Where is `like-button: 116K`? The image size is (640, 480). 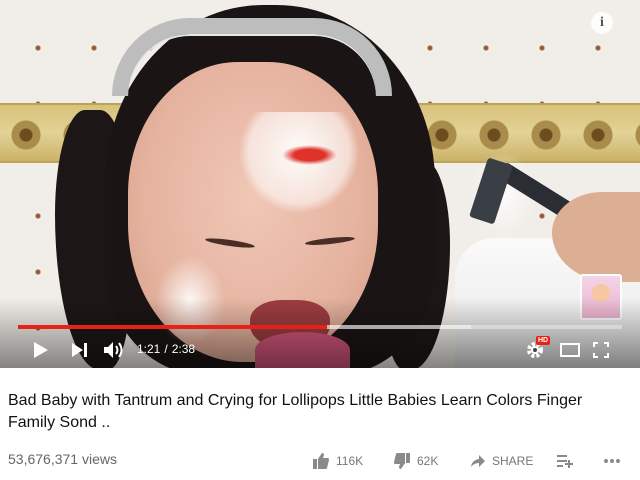 like-button: 116K is located at coordinates (337, 461).